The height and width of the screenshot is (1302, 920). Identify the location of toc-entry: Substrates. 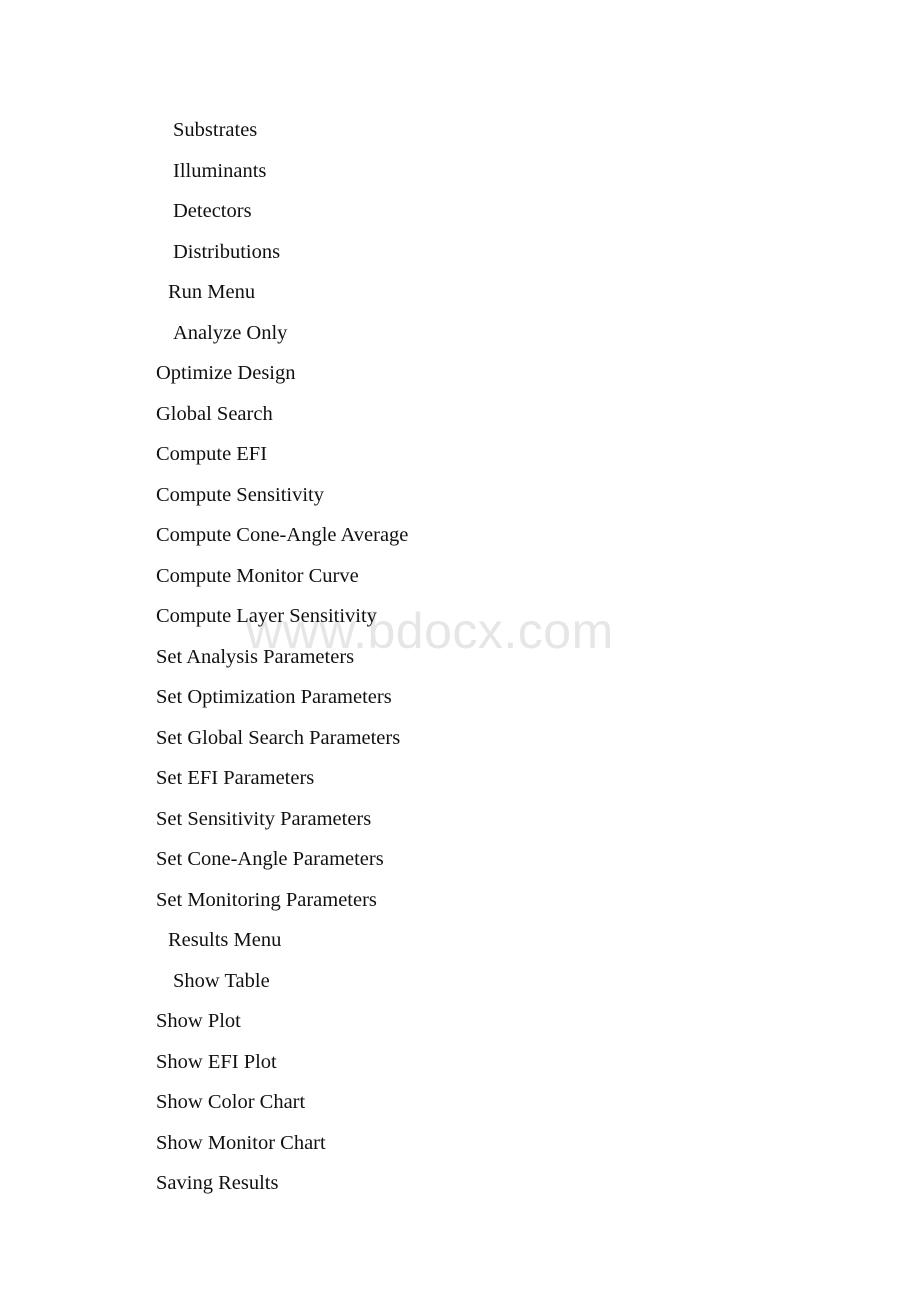
(460, 130).